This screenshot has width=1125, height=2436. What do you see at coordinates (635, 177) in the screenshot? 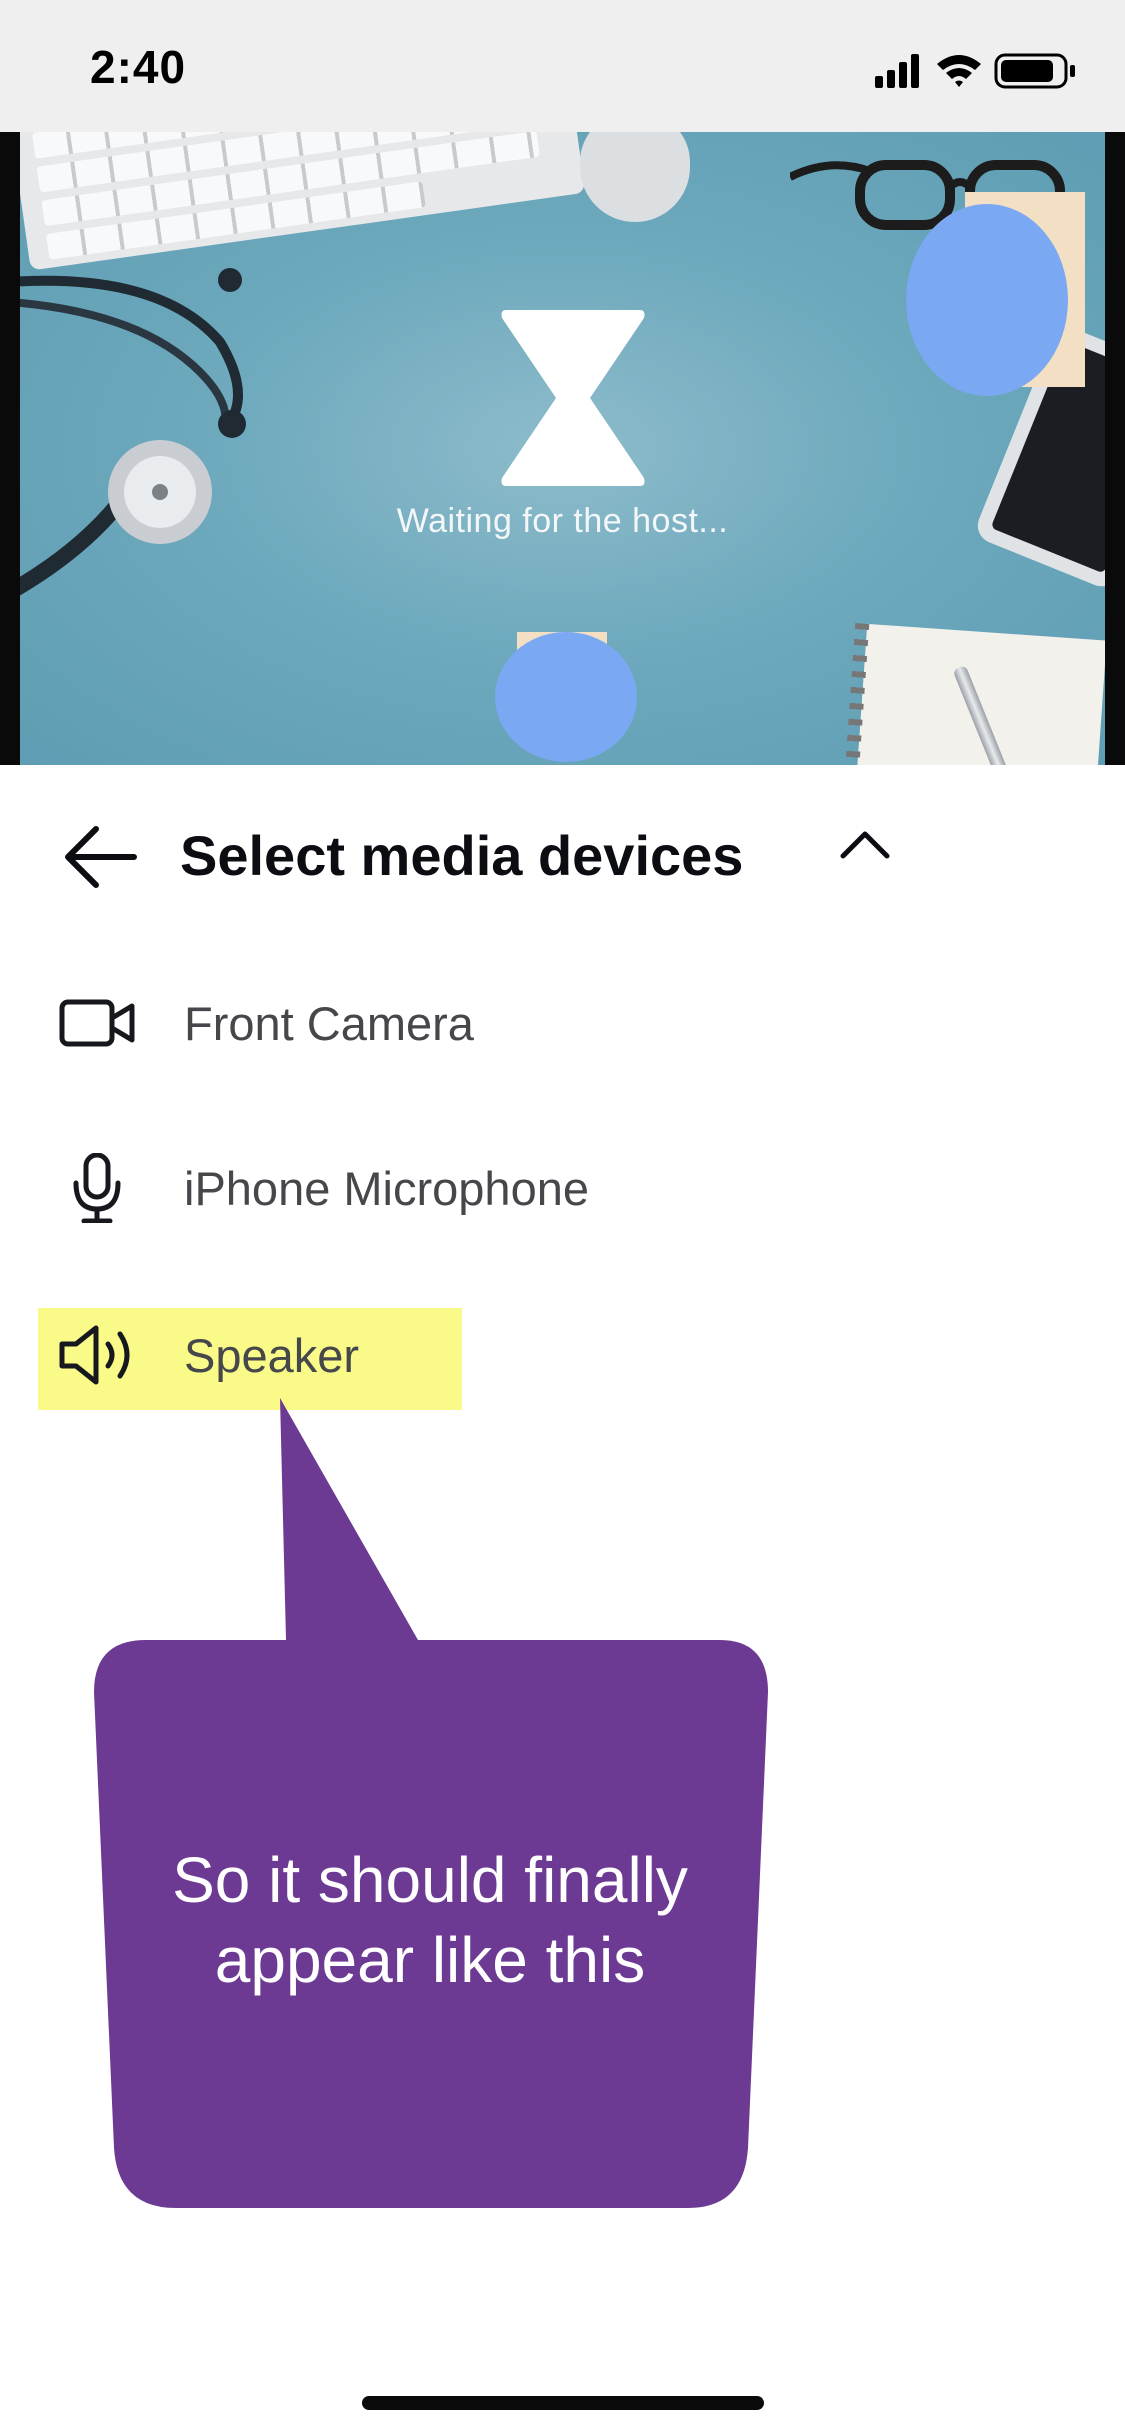
I see `mouse-image` at bounding box center [635, 177].